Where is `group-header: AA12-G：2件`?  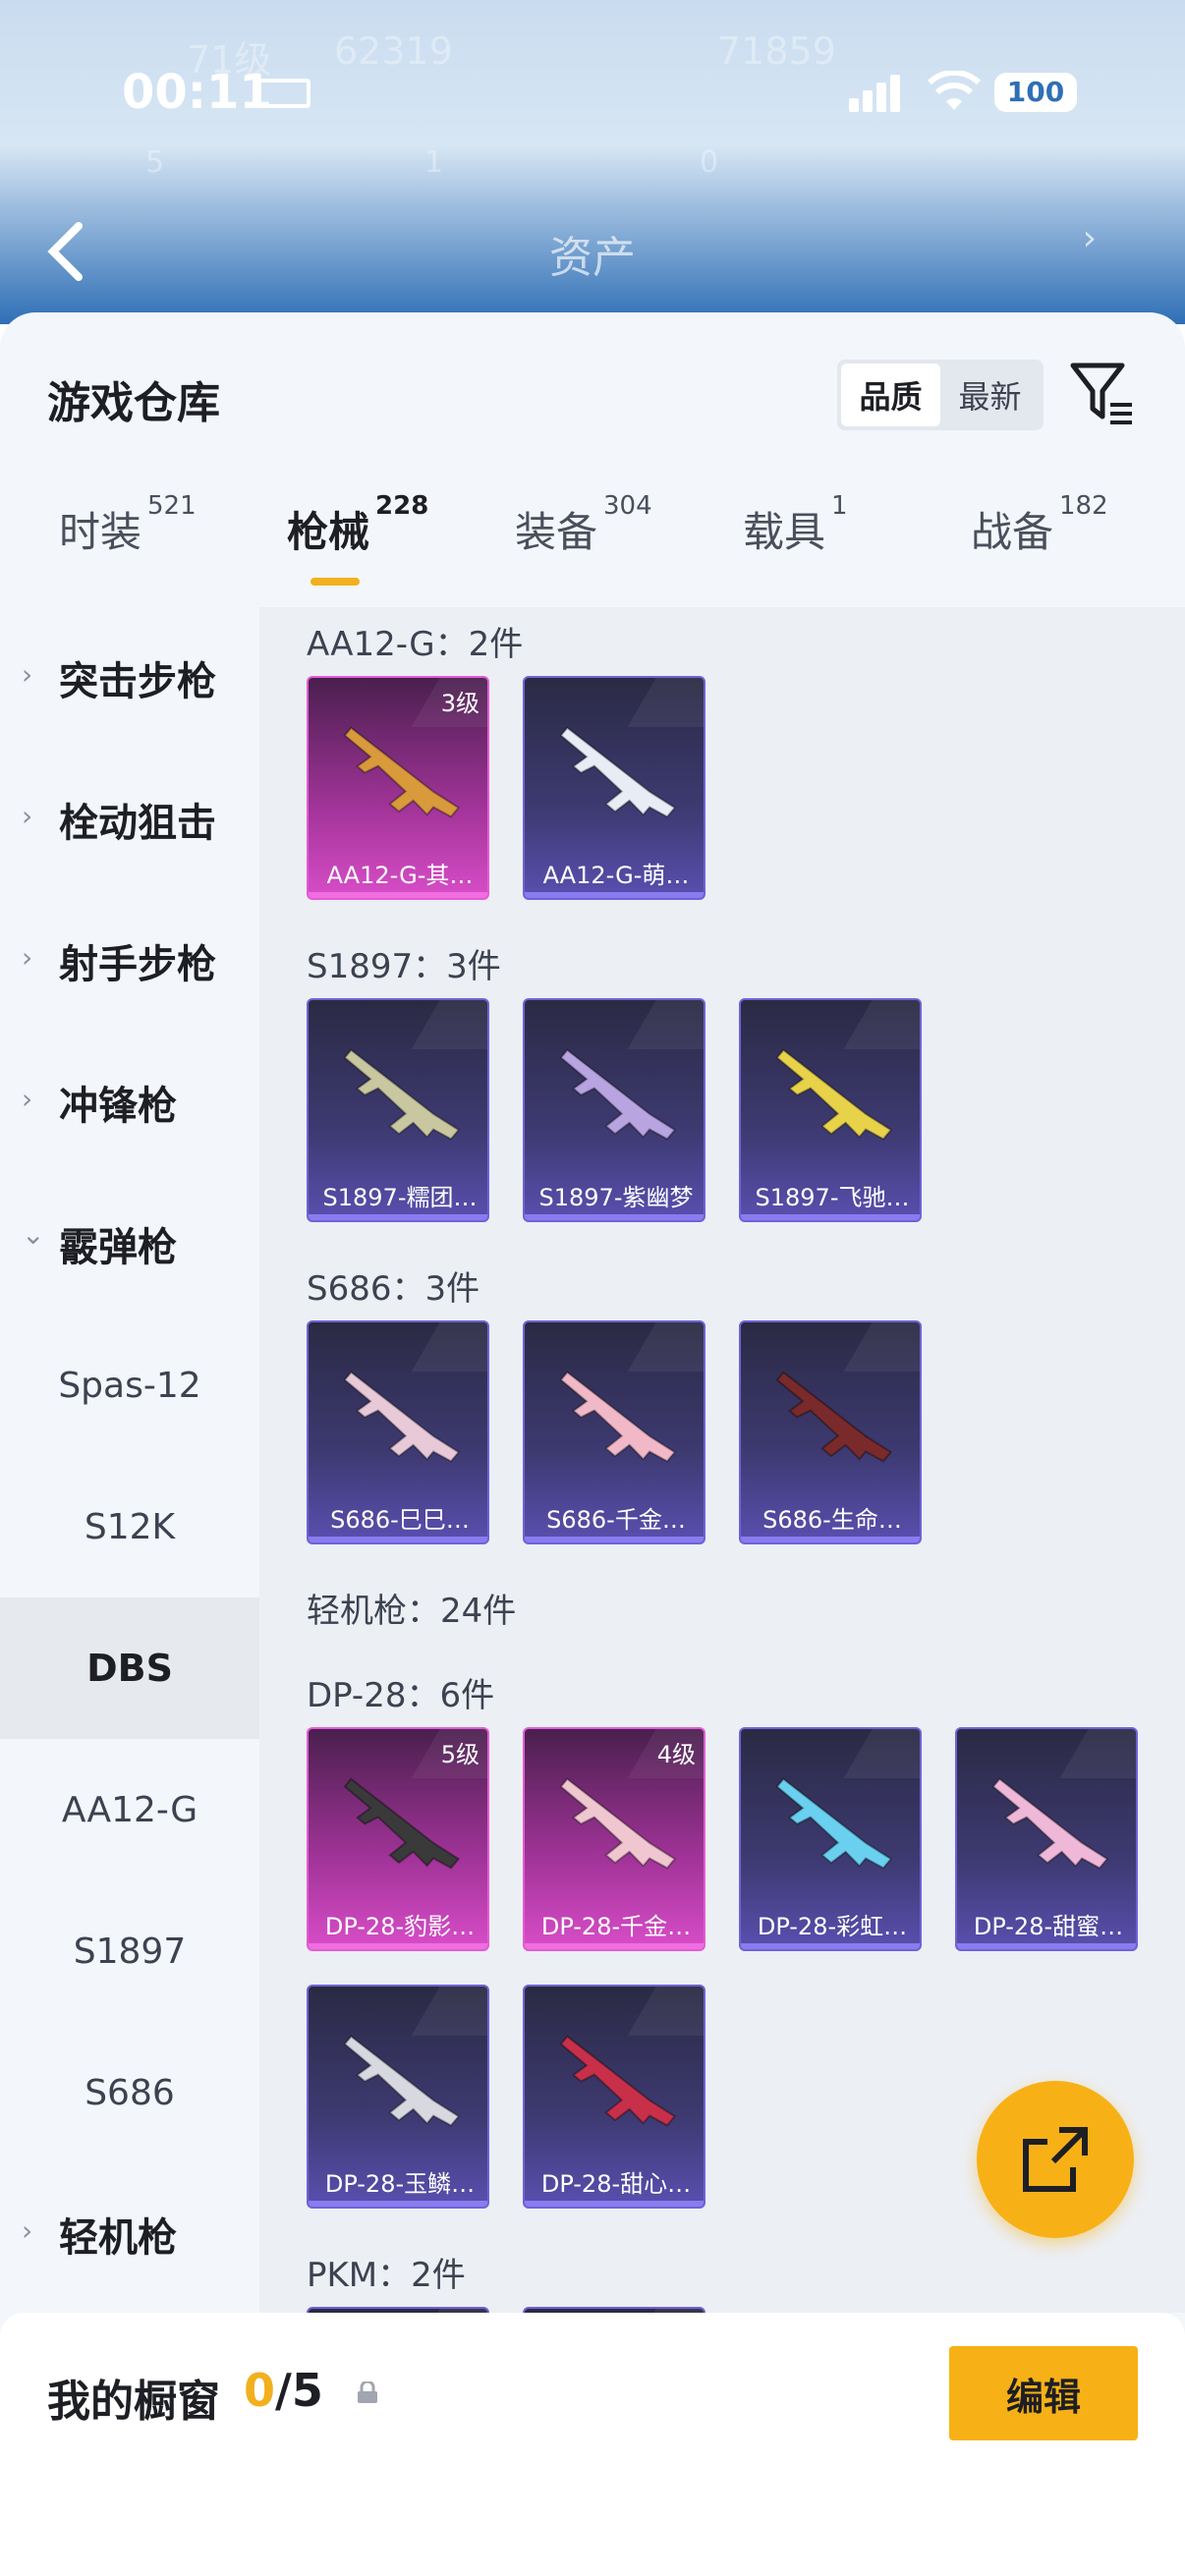 group-header: AA12-G：2件 is located at coordinates (416, 644).